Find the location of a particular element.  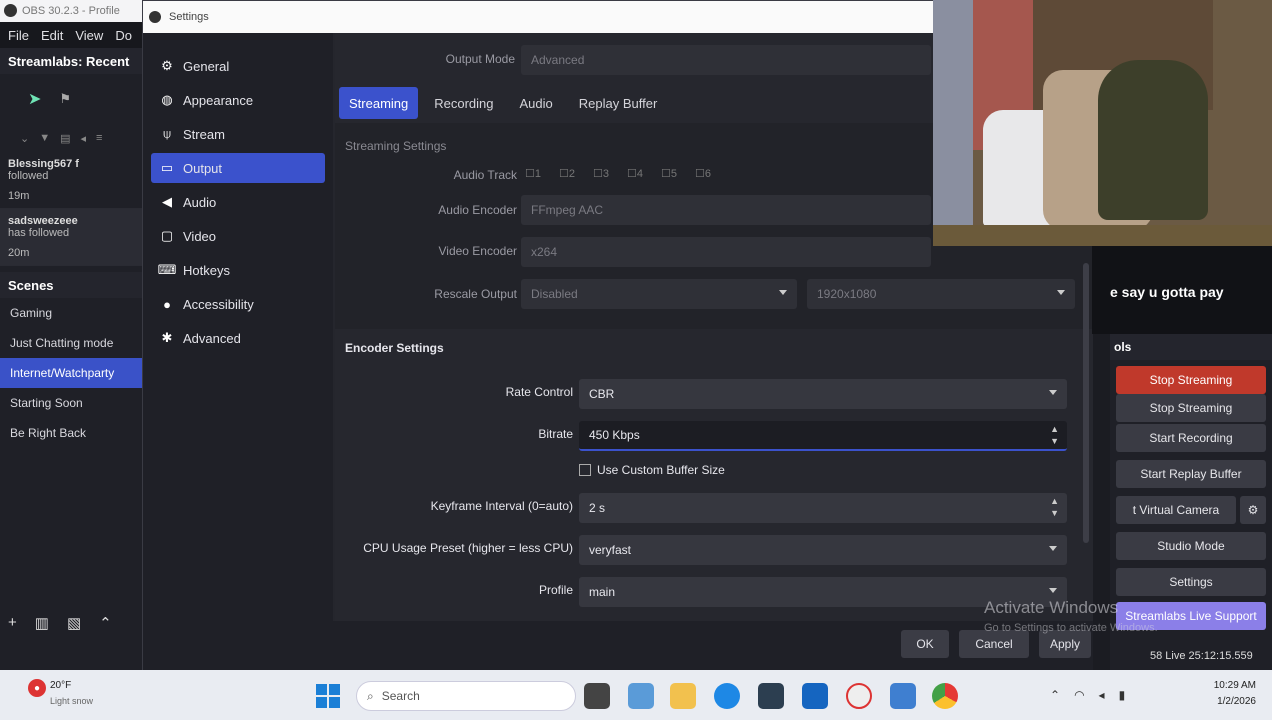

edge-icon is located at coordinates (727, 696).